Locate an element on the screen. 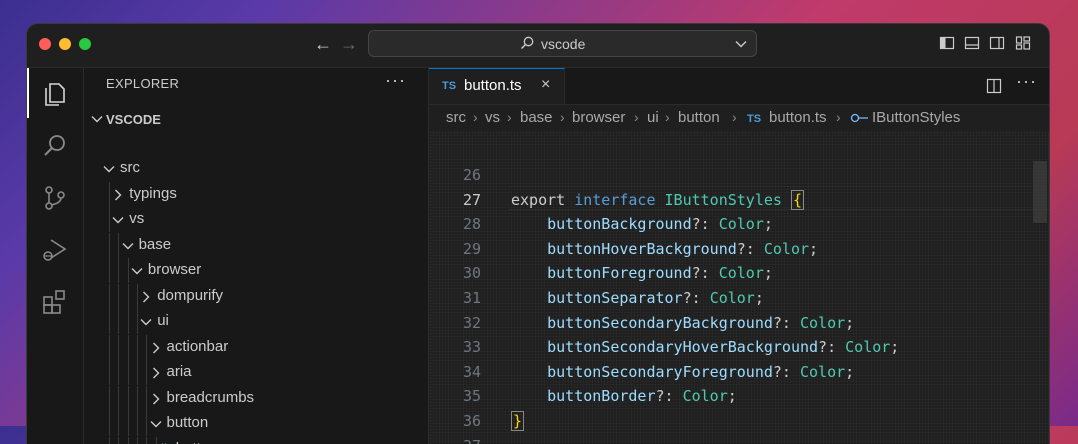 The width and height of the screenshot is (1078, 444). activity-search is located at coordinates (55, 145).